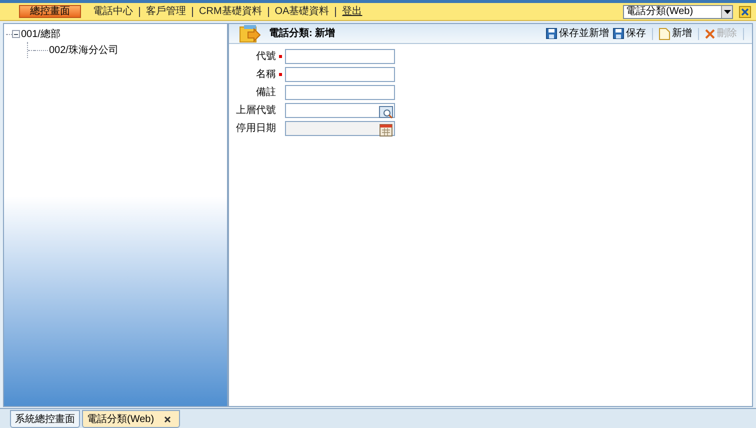 The image size is (756, 428). Describe the element at coordinates (302, 11) in the screenshot. I see `menu-item: OA基礎資料` at that location.